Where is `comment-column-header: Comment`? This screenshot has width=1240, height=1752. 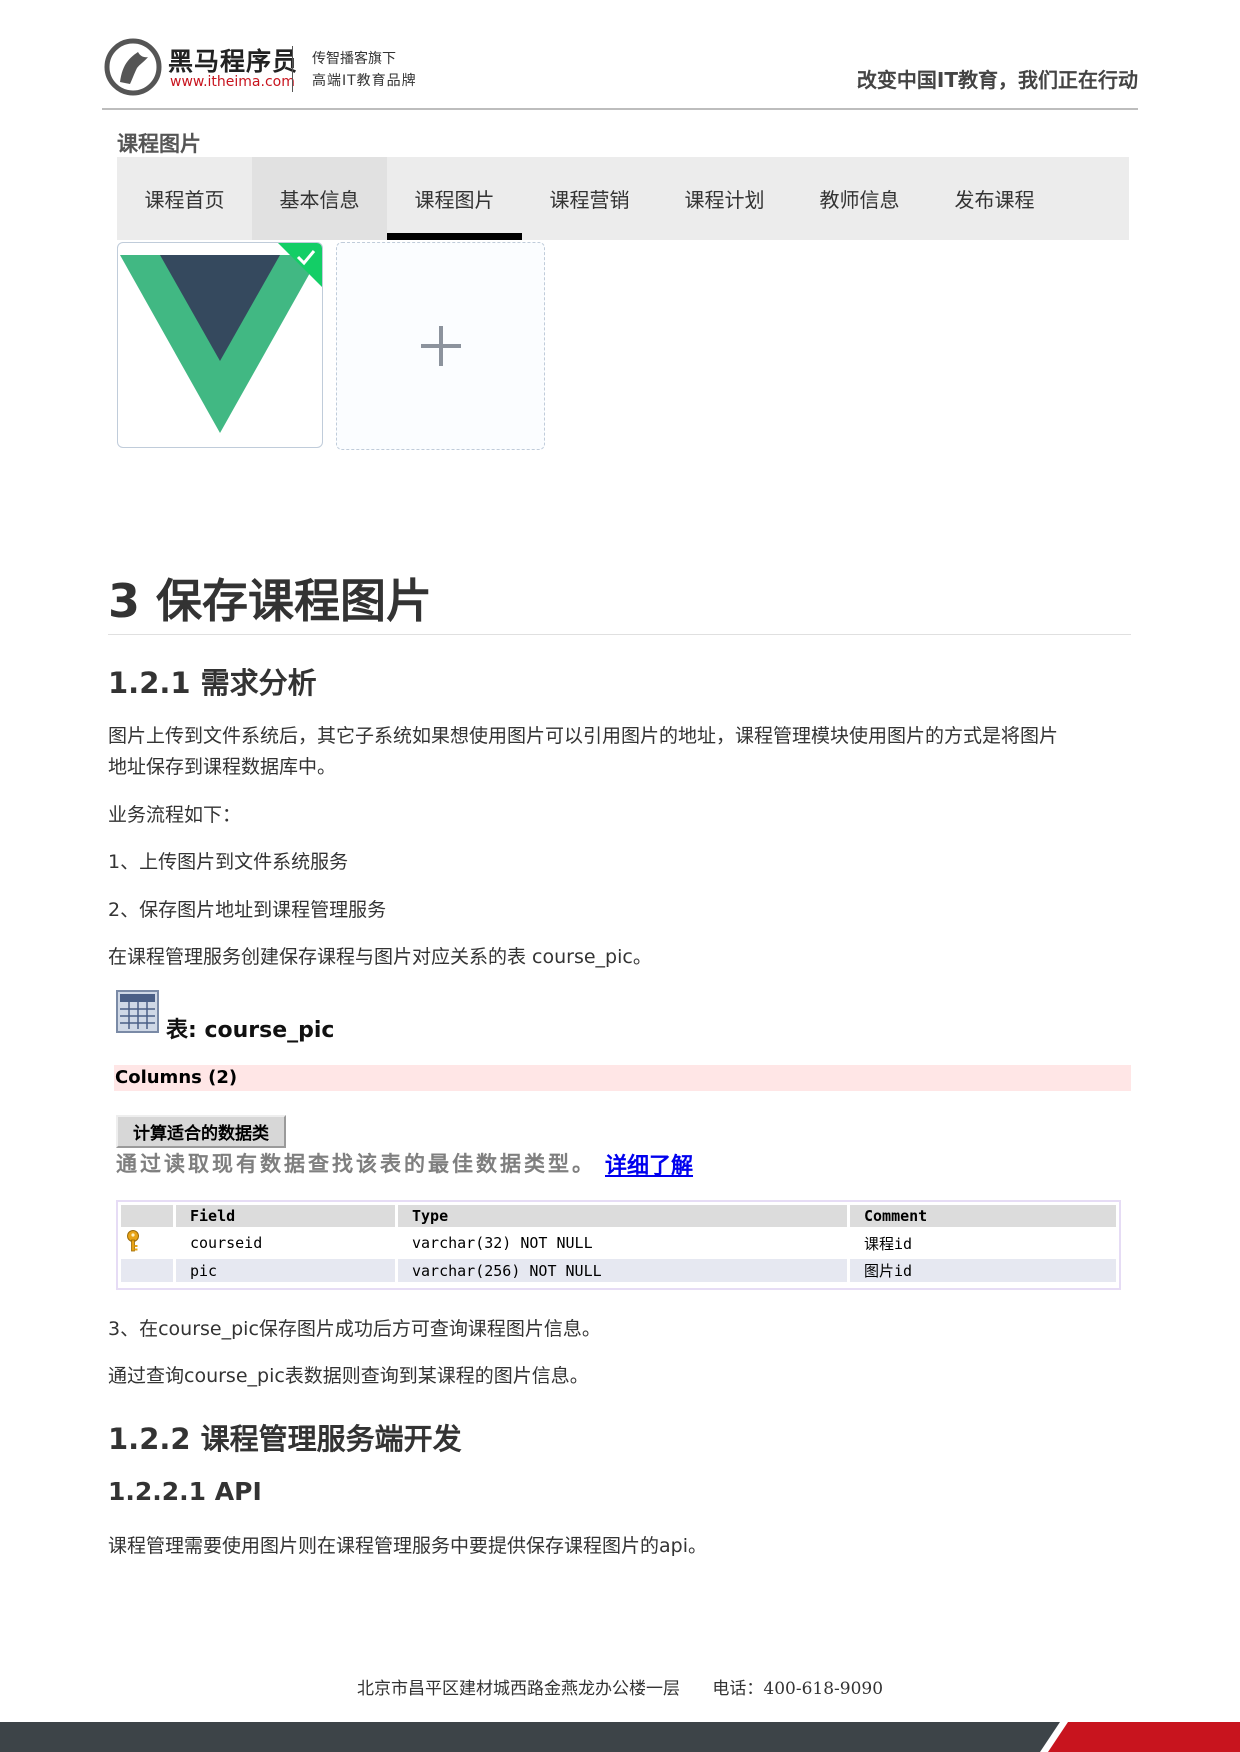 comment-column-header: Comment is located at coordinates (983, 1216).